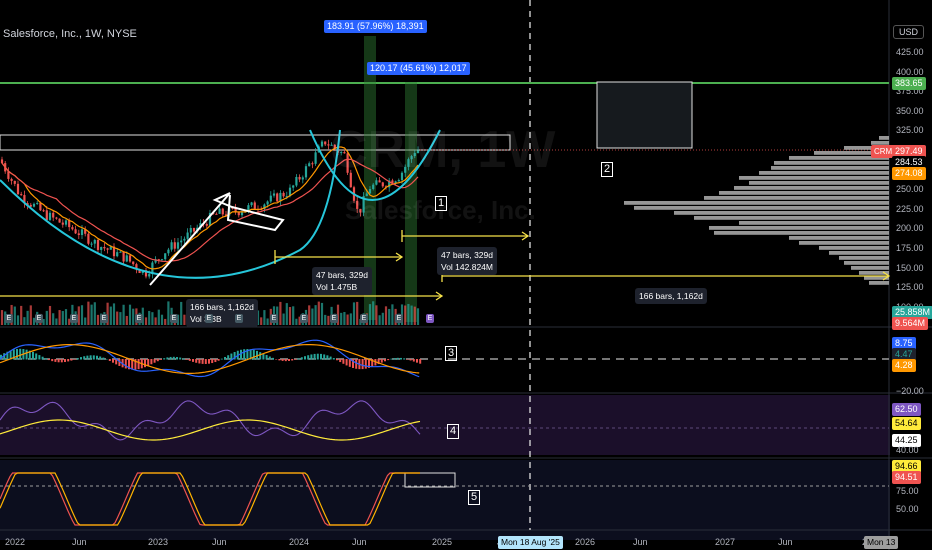 The width and height of the screenshot is (932, 550). What do you see at coordinates (910, 189) in the screenshot?
I see `price-tick: 250.00` at bounding box center [910, 189].